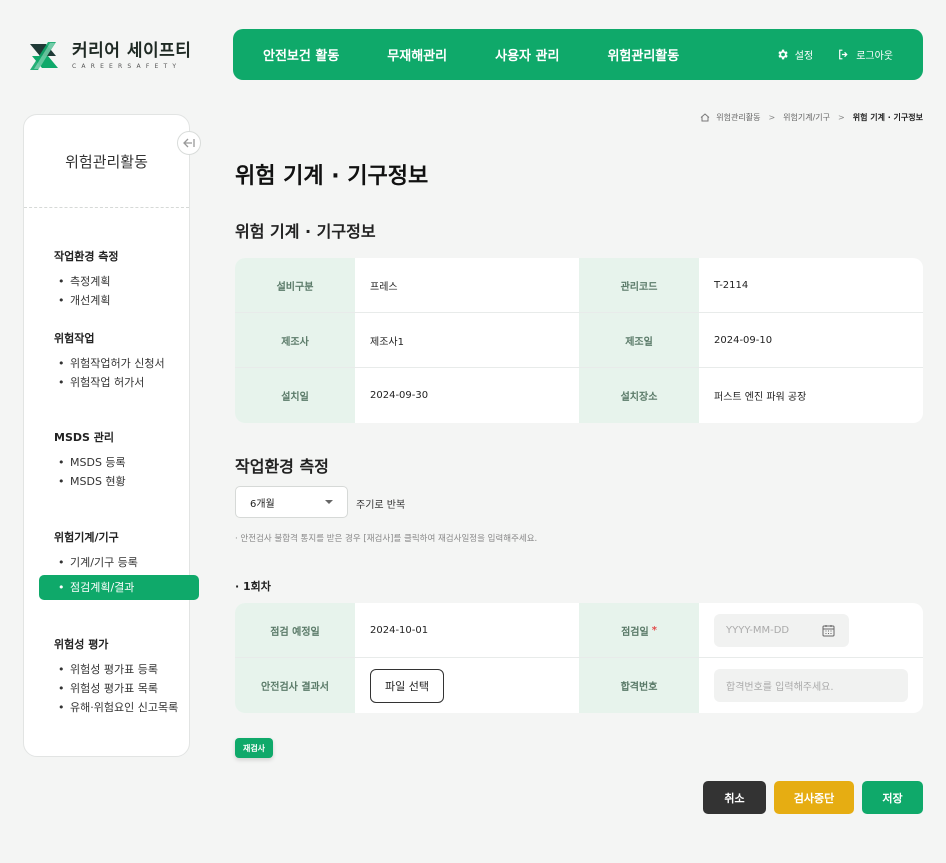 The image size is (946, 863). Describe the element at coordinates (639, 685) in the screenshot. I see `pass-number-label: 합격번호` at that location.